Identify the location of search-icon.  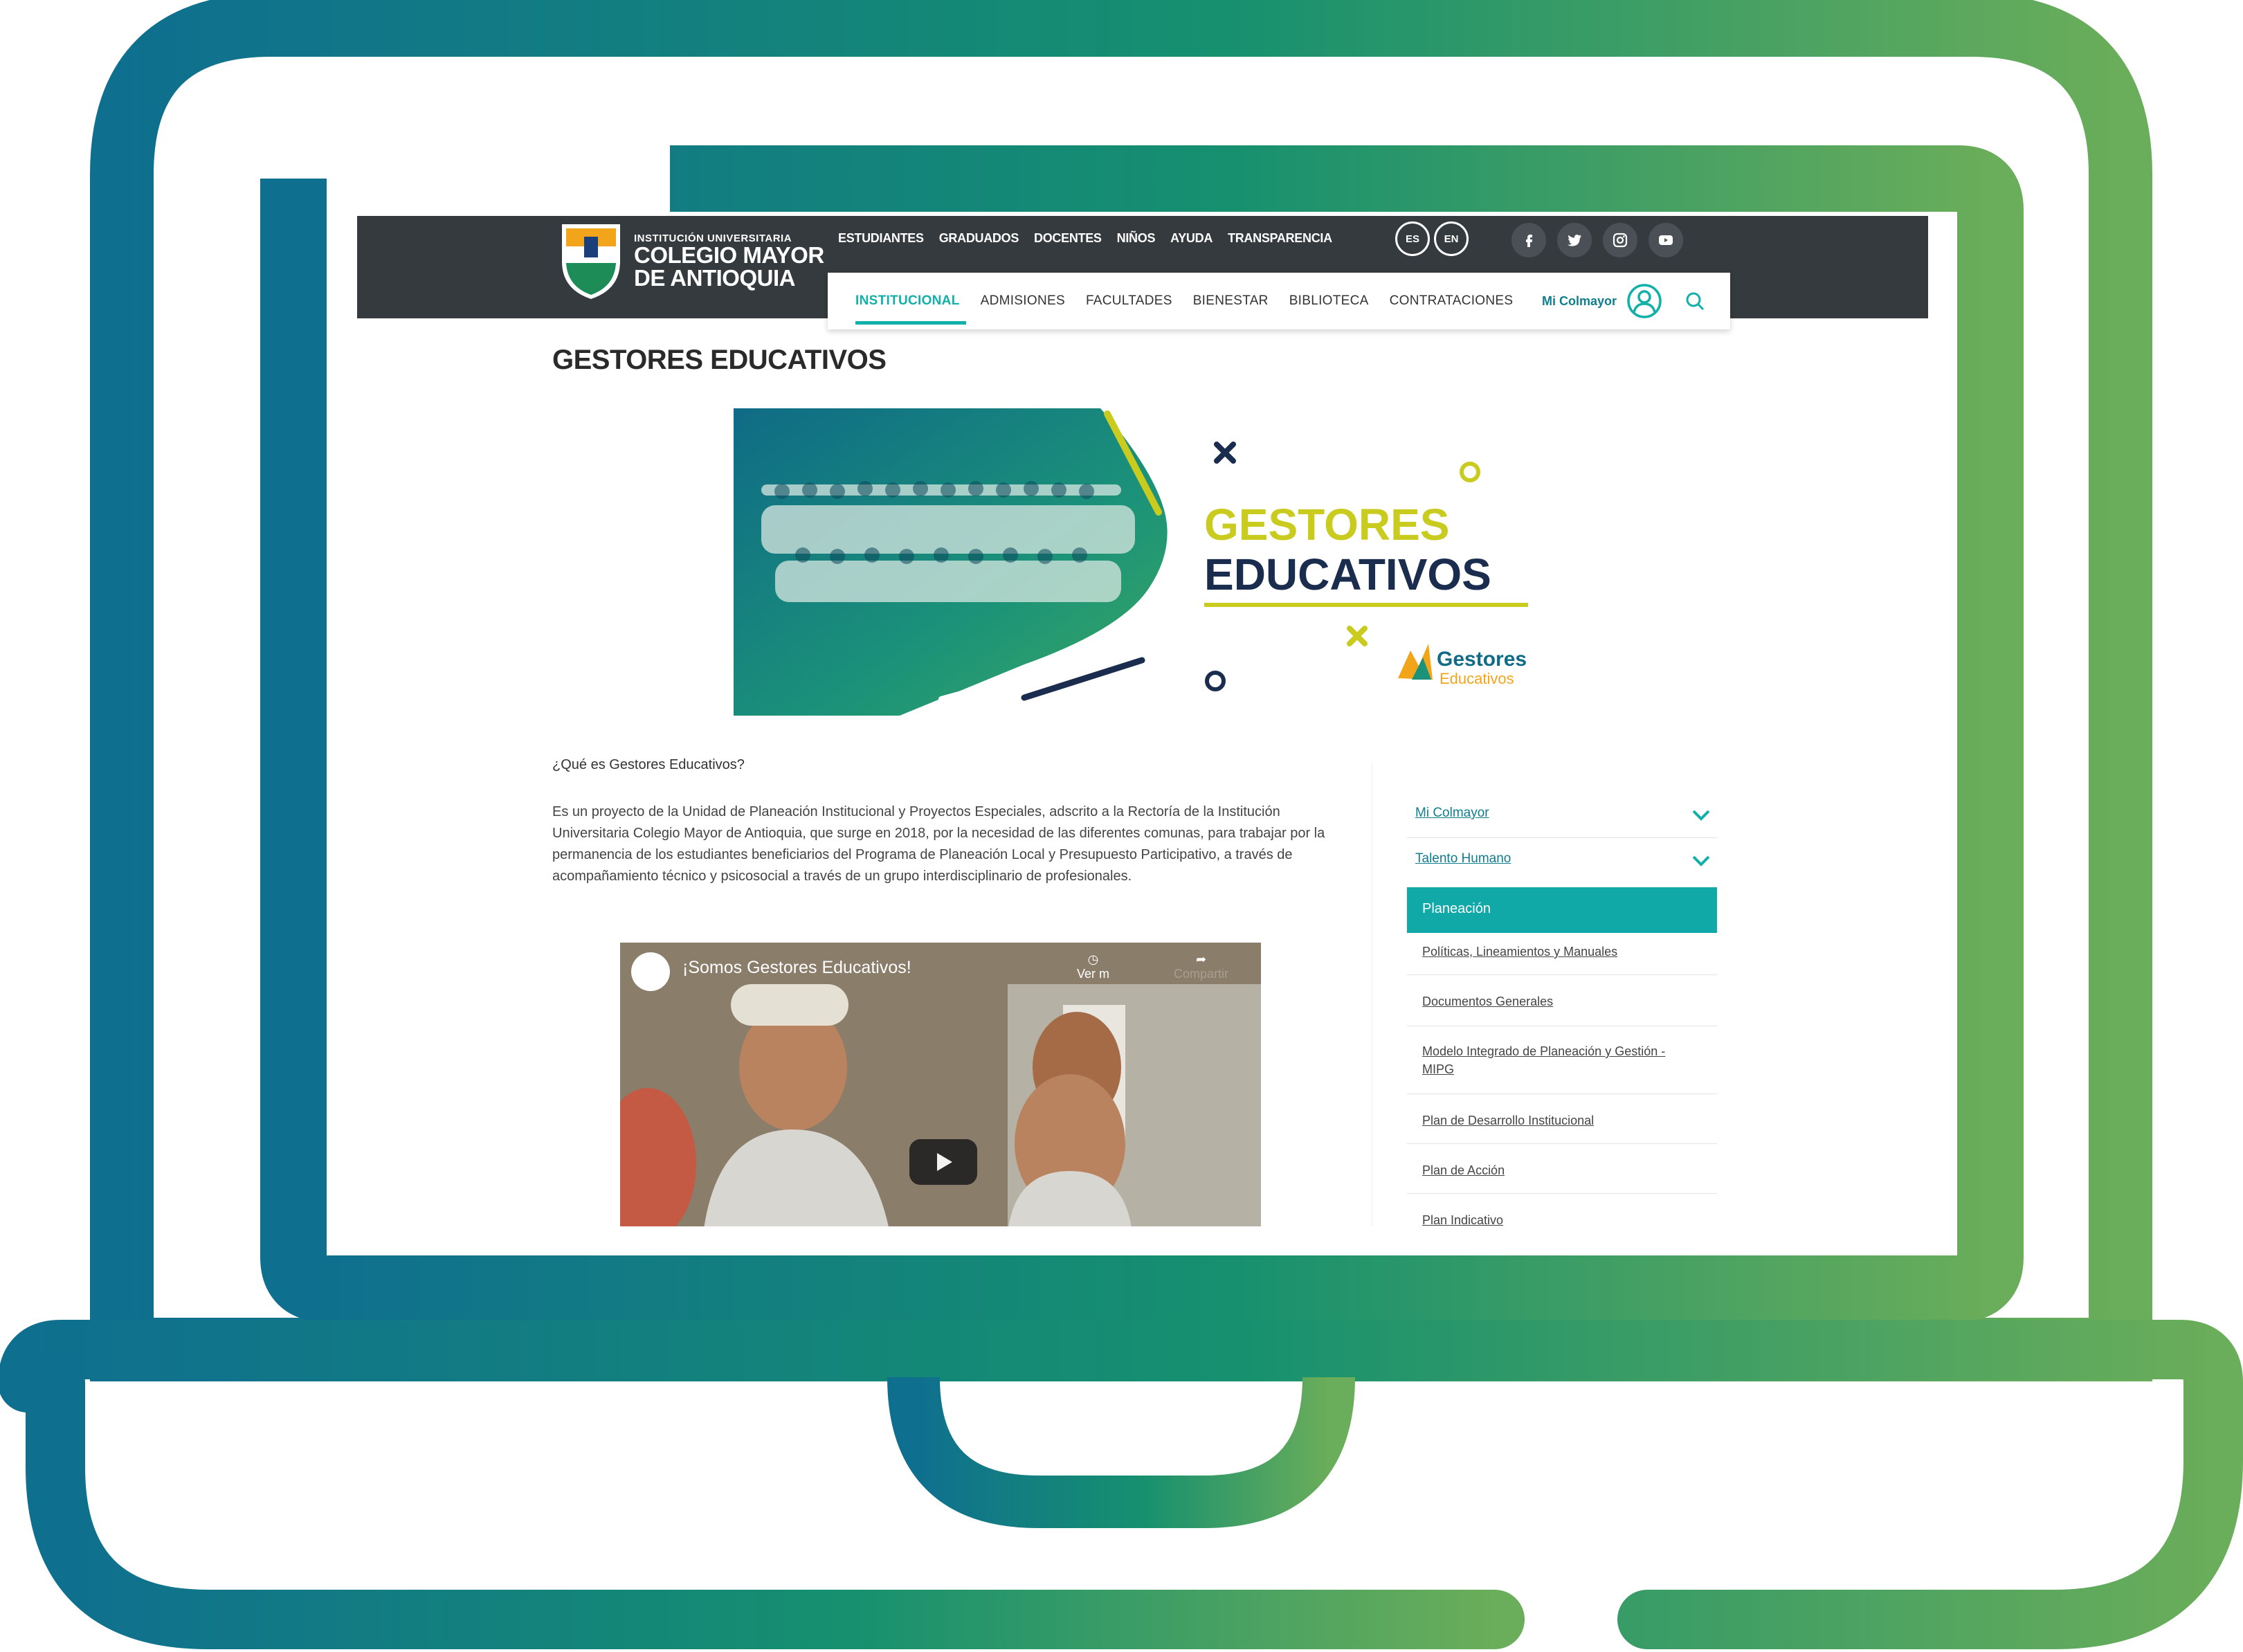
(1694, 301).